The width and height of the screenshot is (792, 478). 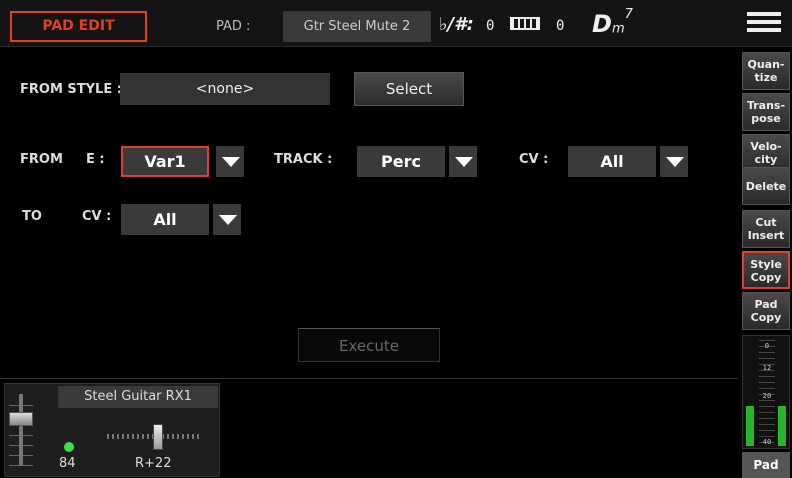 What do you see at coordinates (153, 463) in the screenshot?
I see `pan-value: R+22` at bounding box center [153, 463].